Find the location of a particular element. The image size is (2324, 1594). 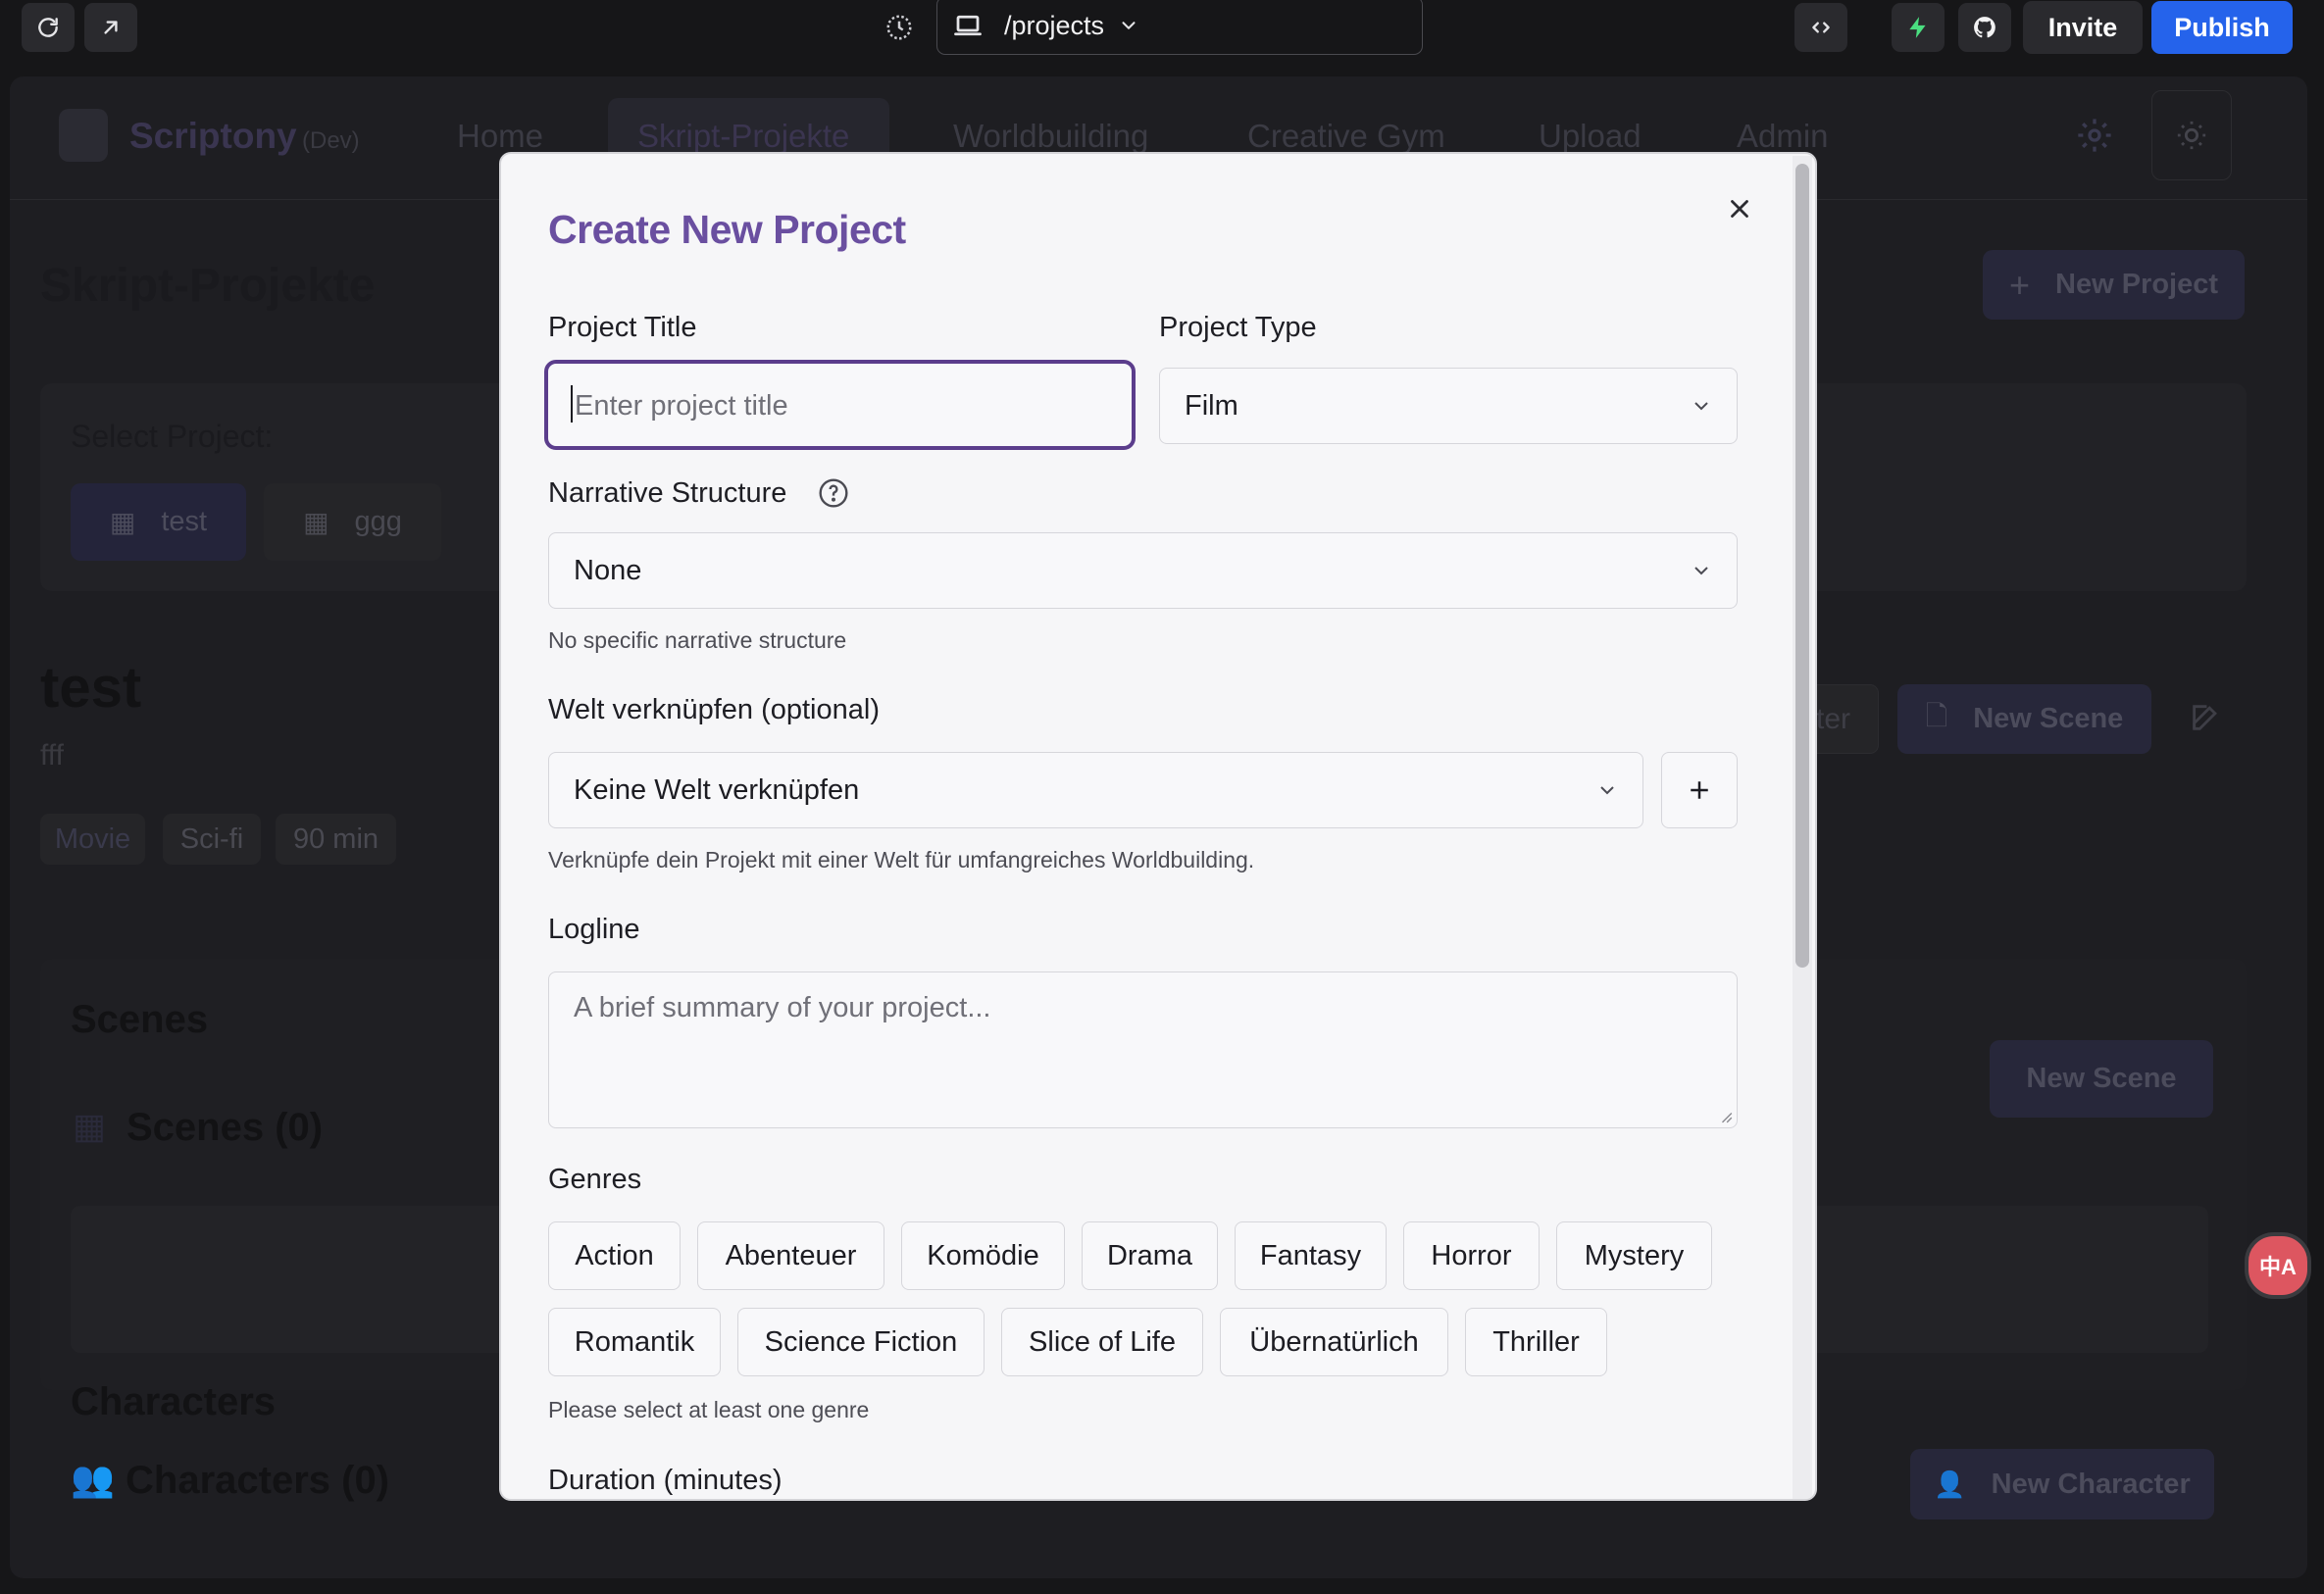

project-tab-ggg: ▦ ggg is located at coordinates (352, 522).